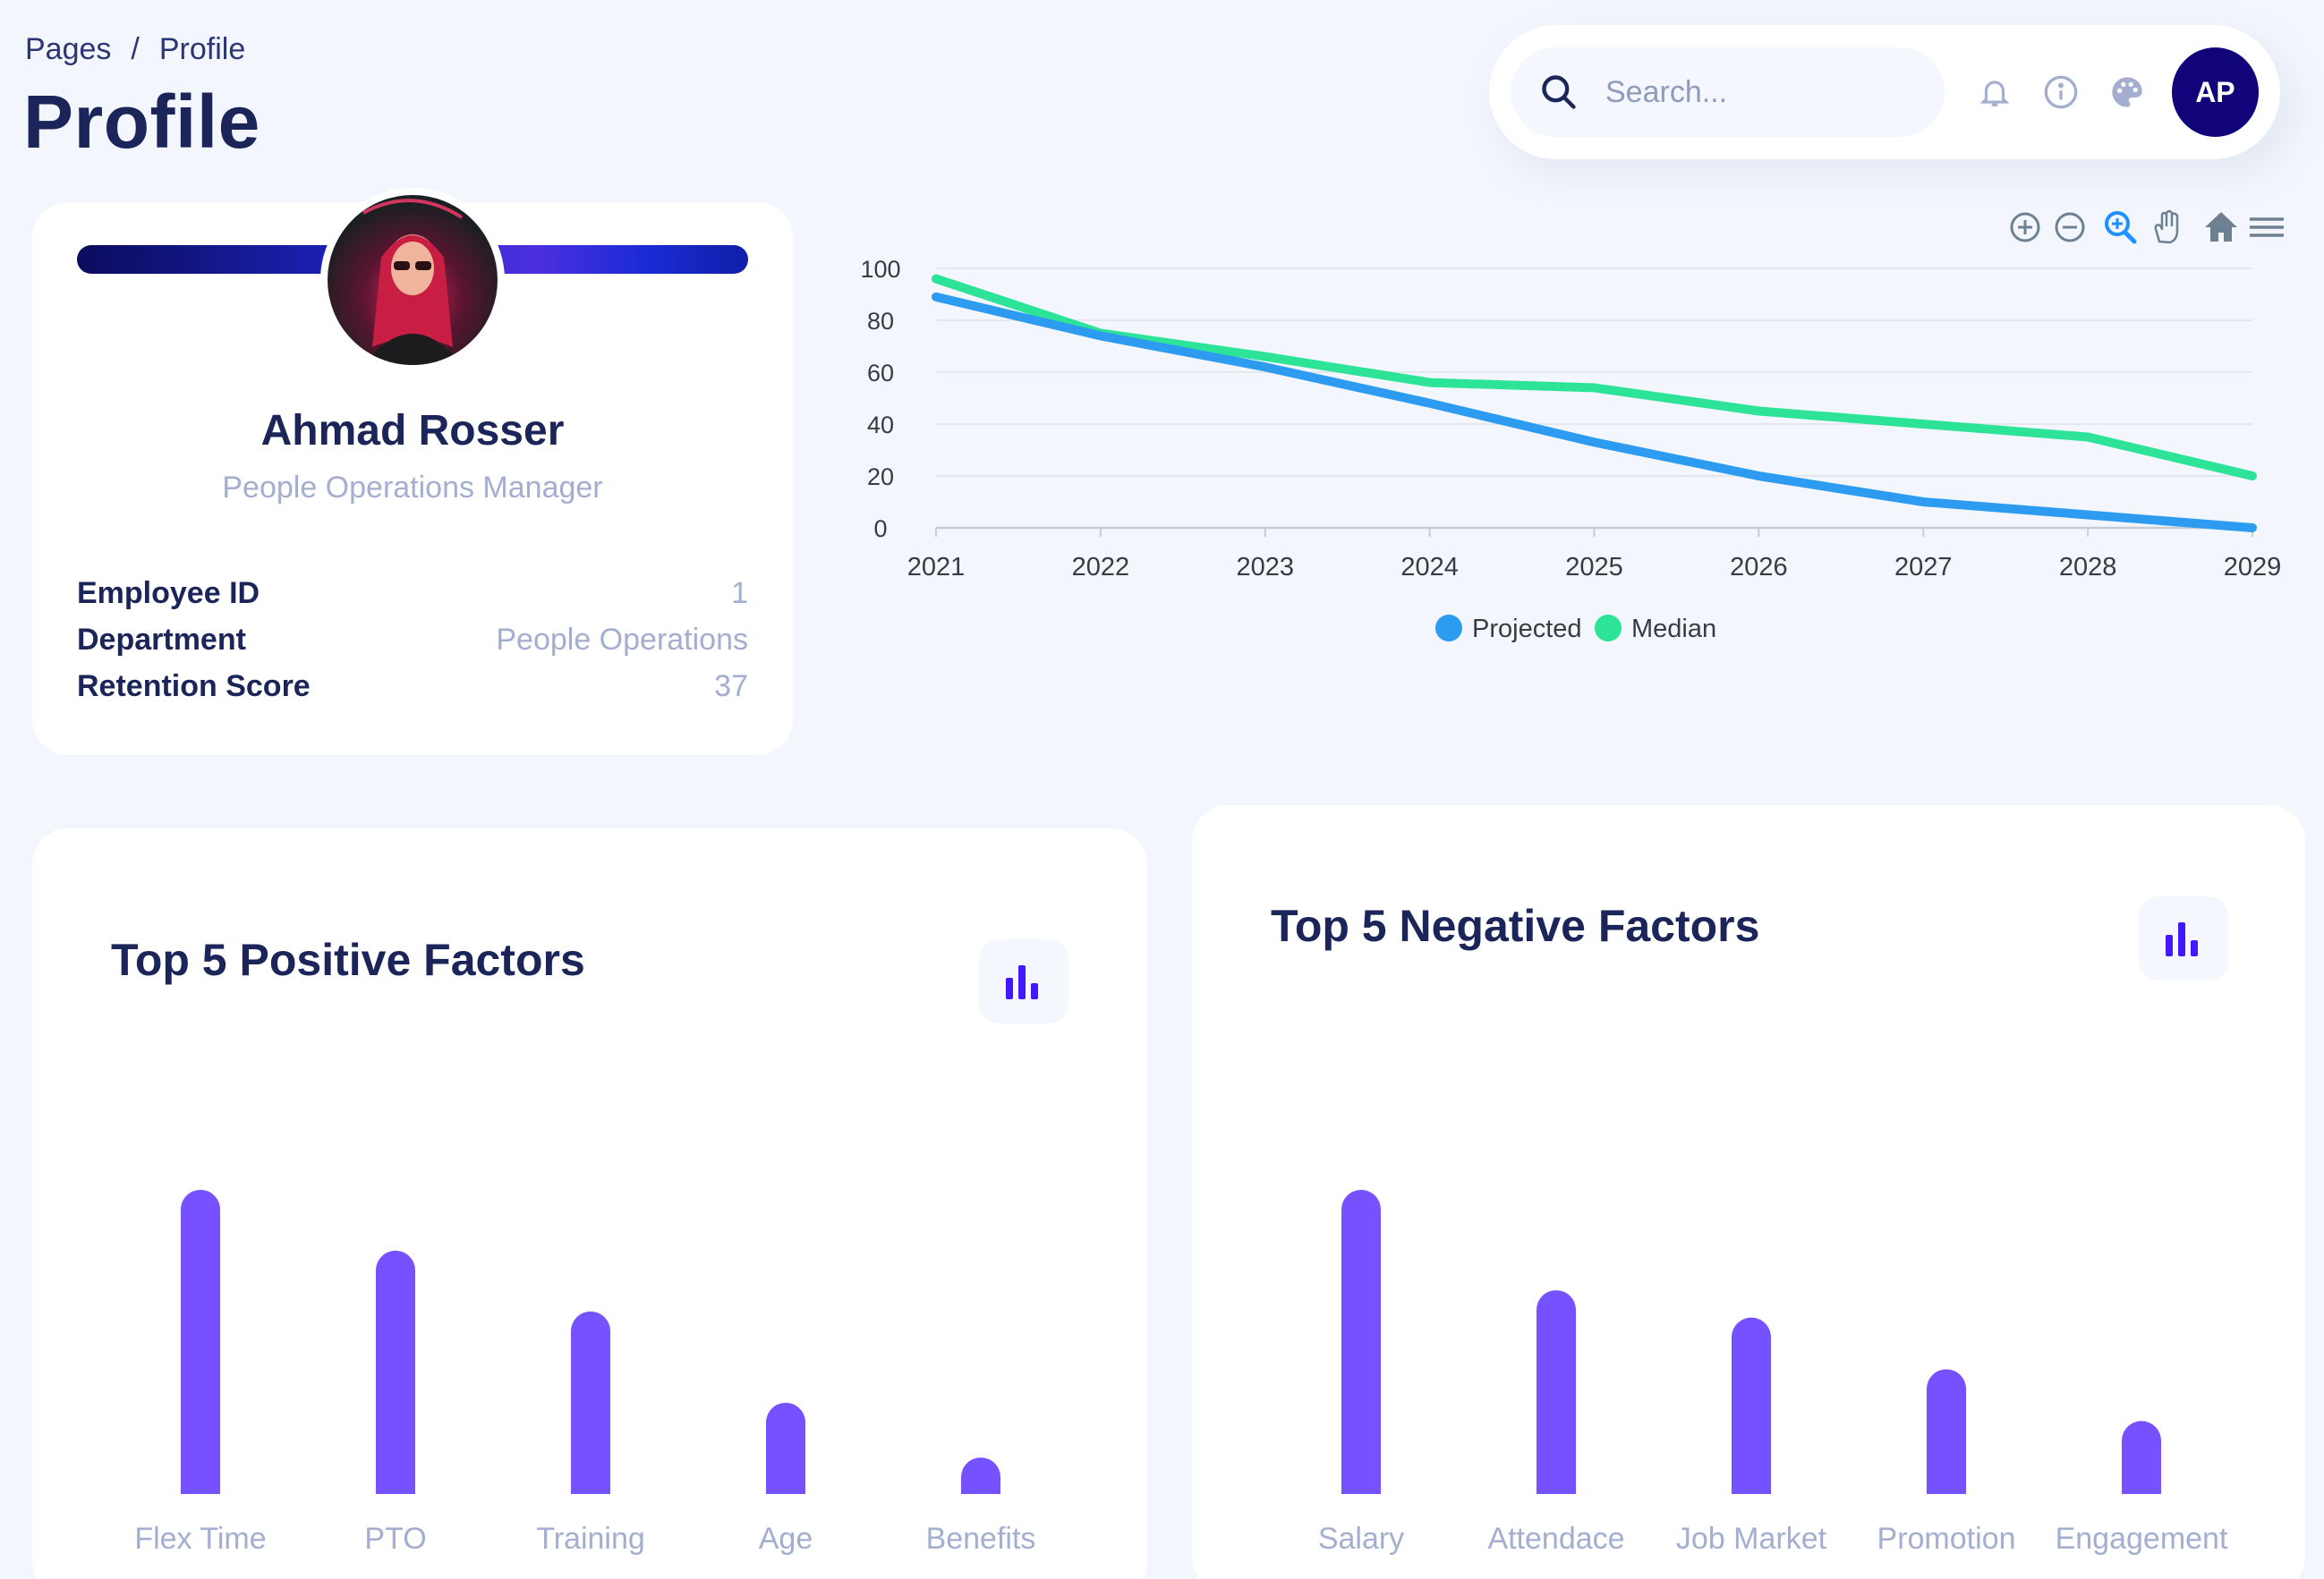  I want to click on bar-training, so click(590, 1403).